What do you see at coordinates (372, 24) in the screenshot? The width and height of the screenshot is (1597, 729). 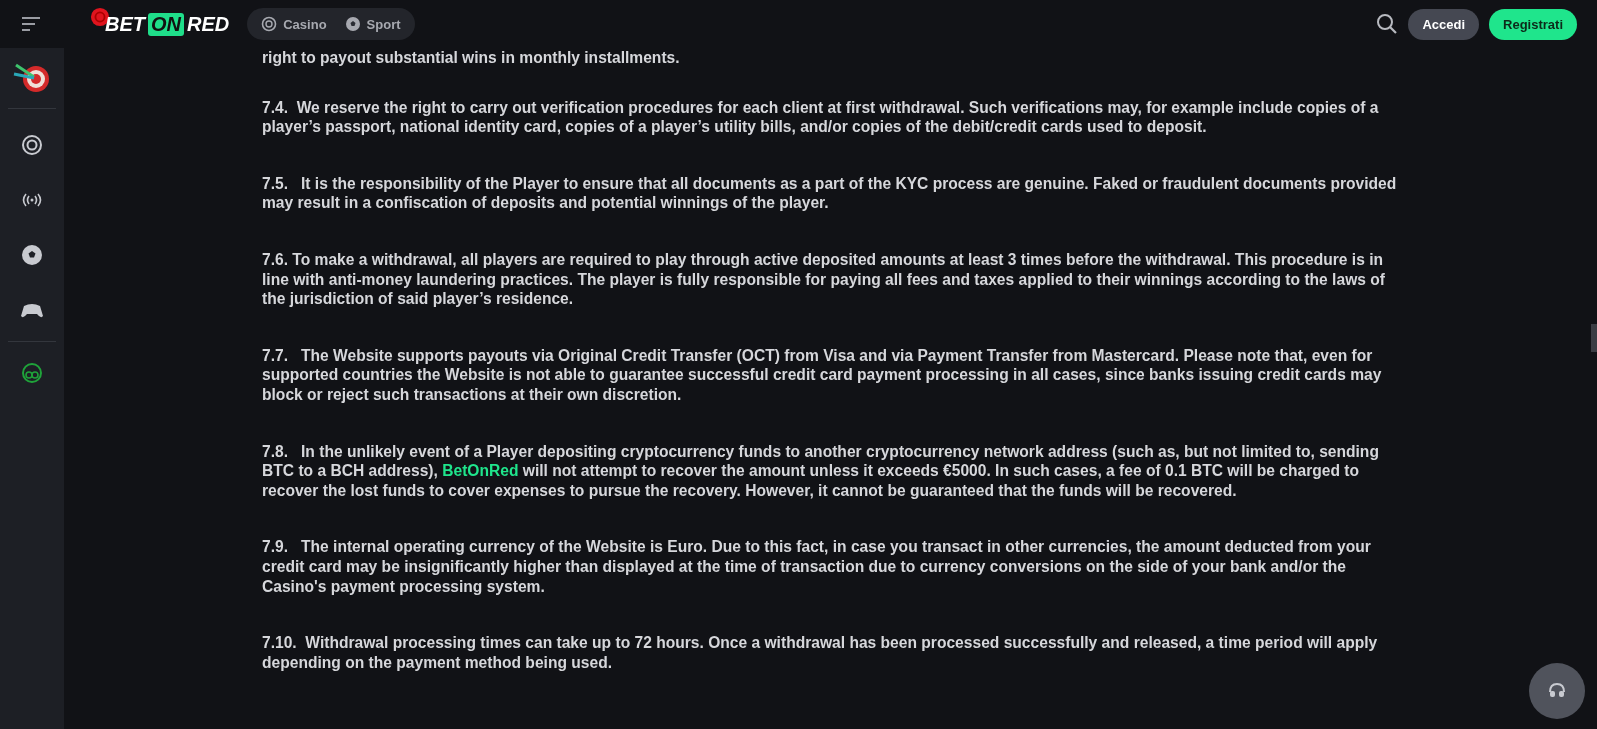 I see `nav-tab: Sport` at bounding box center [372, 24].